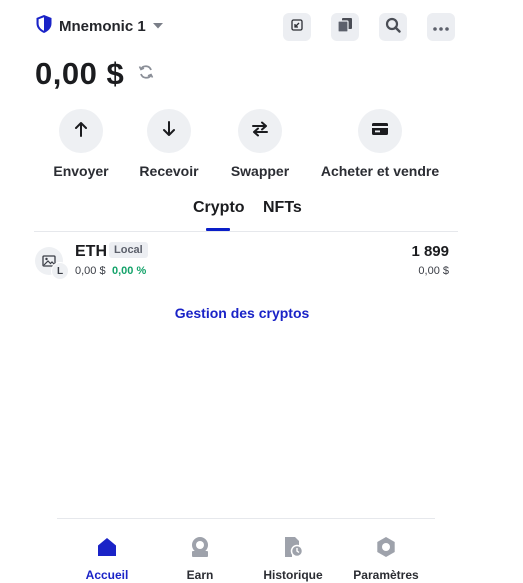 This screenshot has height=583, width=523. Describe the element at coordinates (158, 26) in the screenshot. I see `chevron-down-icon` at that location.